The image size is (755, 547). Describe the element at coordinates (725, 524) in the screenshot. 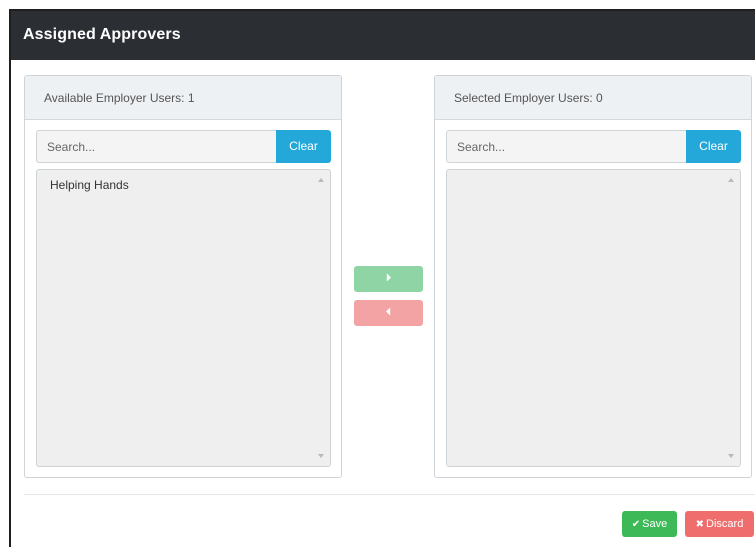

I see `discard-label: Discard` at that location.